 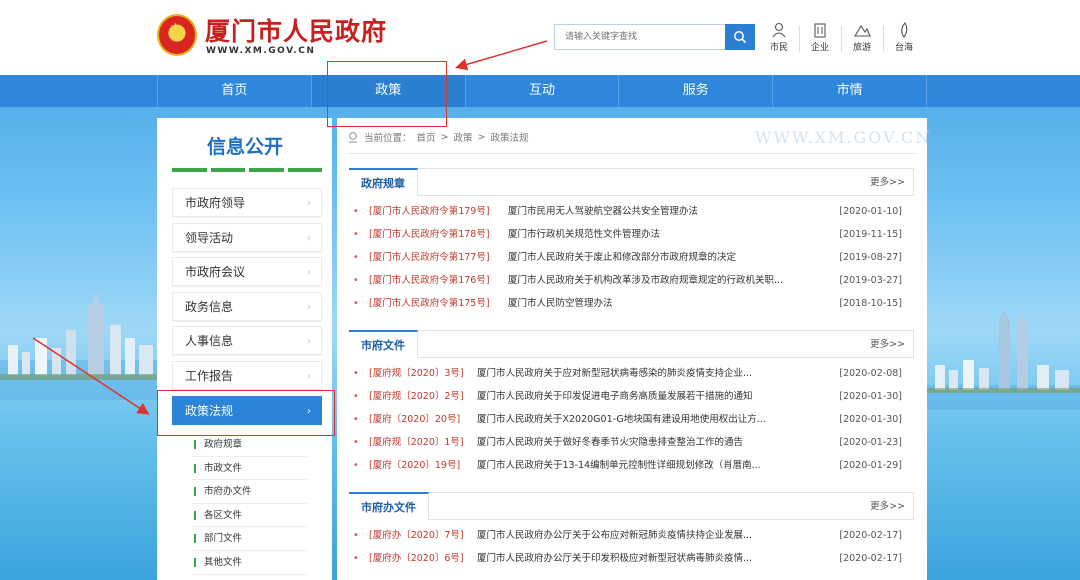 I want to click on divider, so click(x=841, y=39).